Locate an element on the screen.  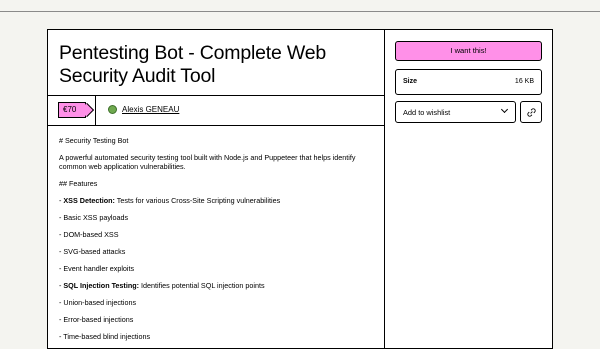
add-to-wishlist-select: Add to wishlist is located at coordinates (455, 112).